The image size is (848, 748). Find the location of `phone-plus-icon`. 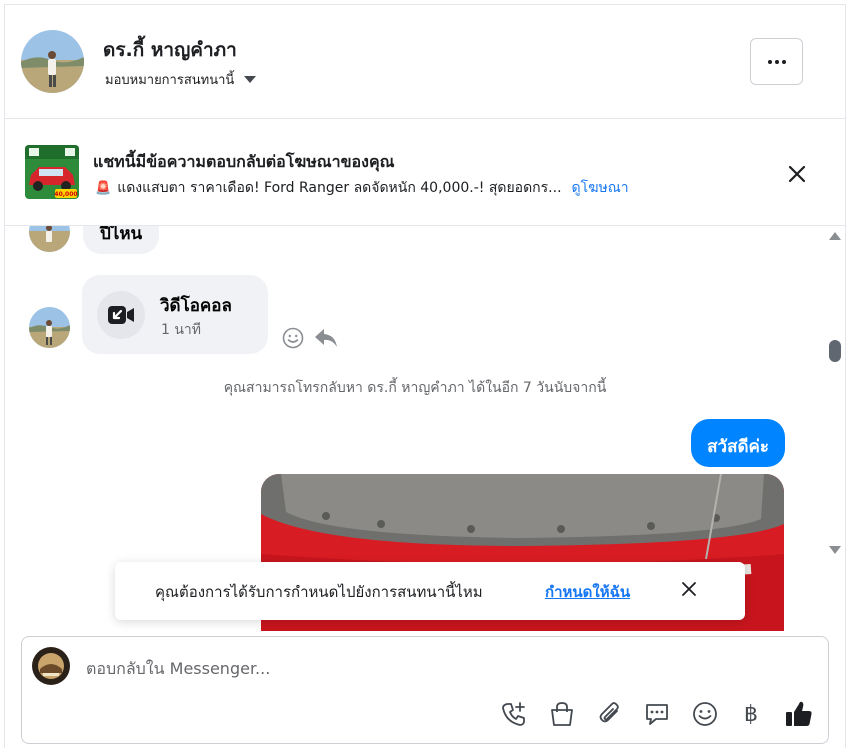

phone-plus-icon is located at coordinates (513, 714).